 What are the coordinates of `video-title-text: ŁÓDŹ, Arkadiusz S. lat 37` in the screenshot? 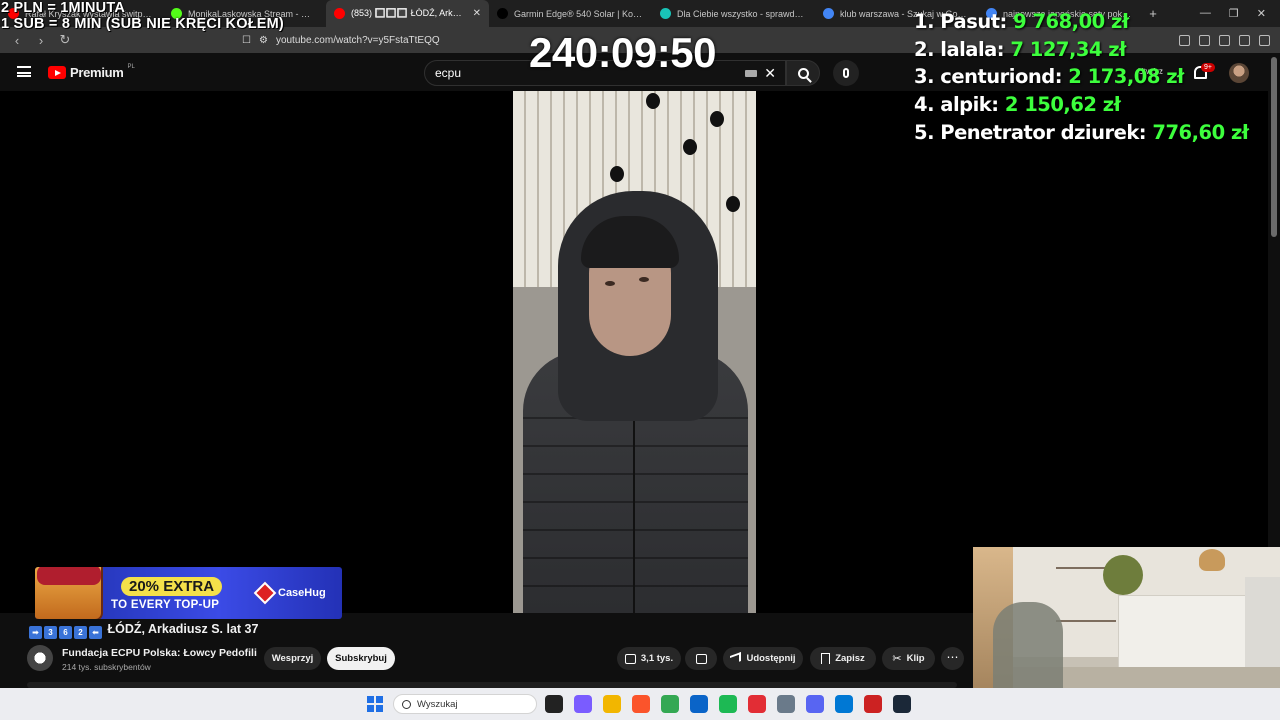 It's located at (183, 629).